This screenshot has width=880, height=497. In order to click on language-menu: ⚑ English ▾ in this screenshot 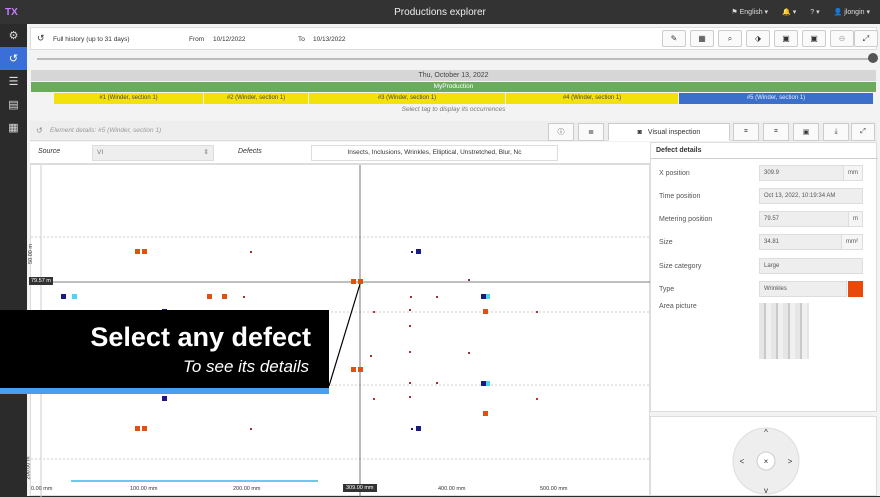, I will do `click(749, 12)`.